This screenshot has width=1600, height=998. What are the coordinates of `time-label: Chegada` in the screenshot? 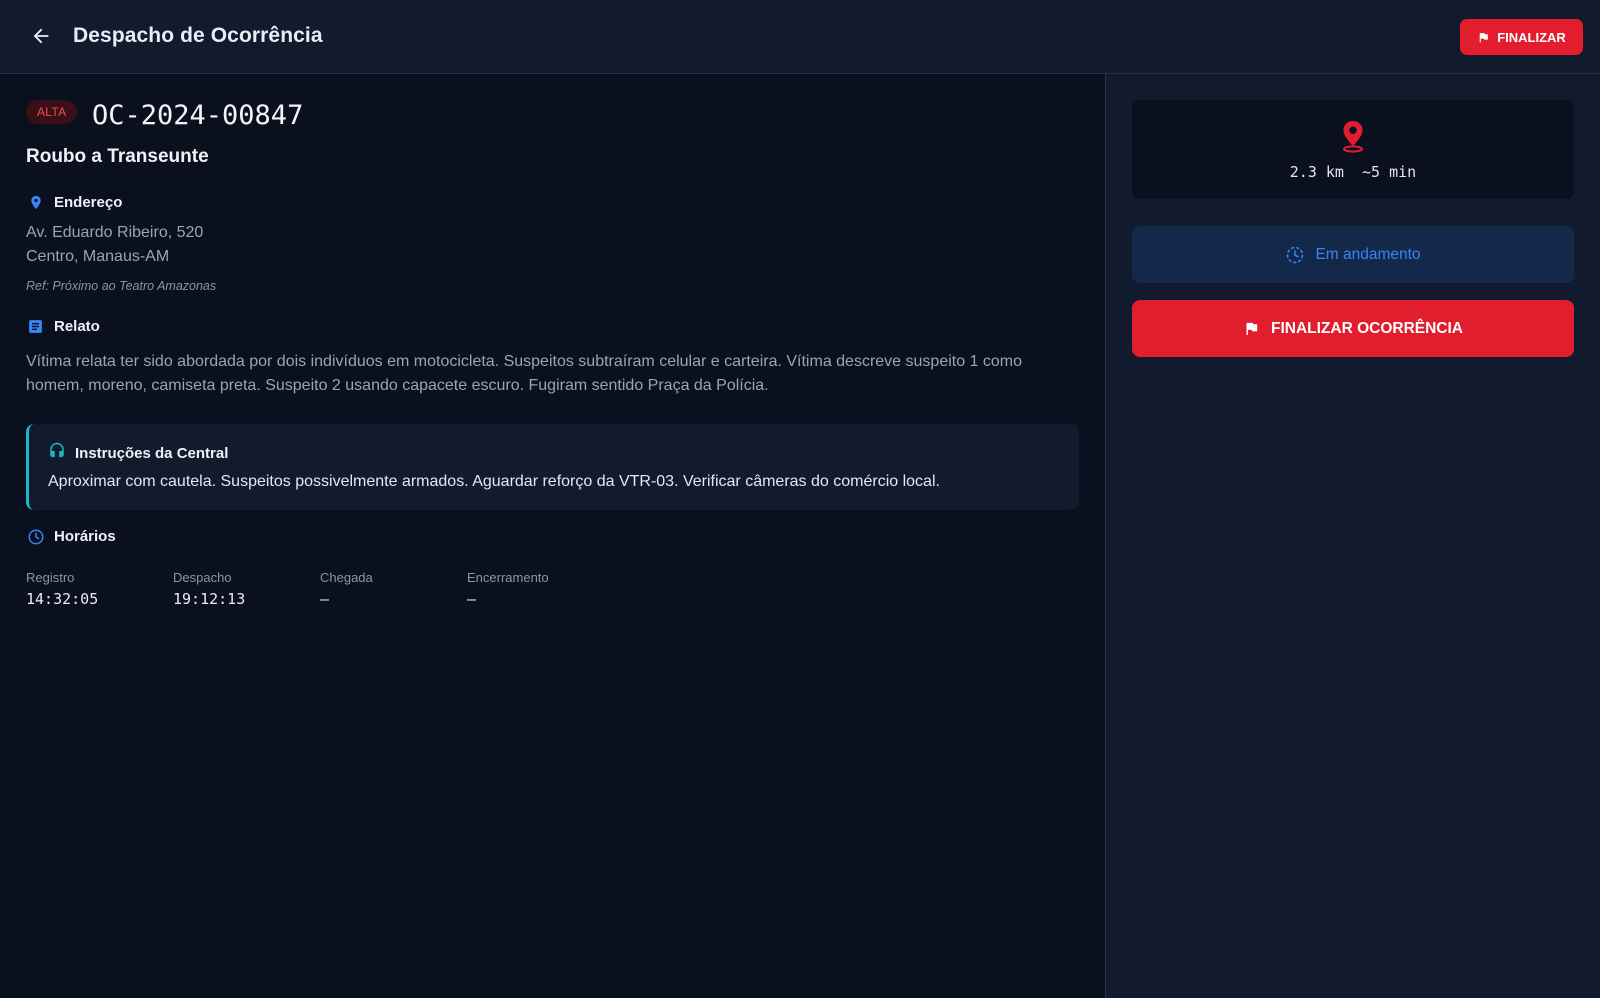 It's located at (346, 577).